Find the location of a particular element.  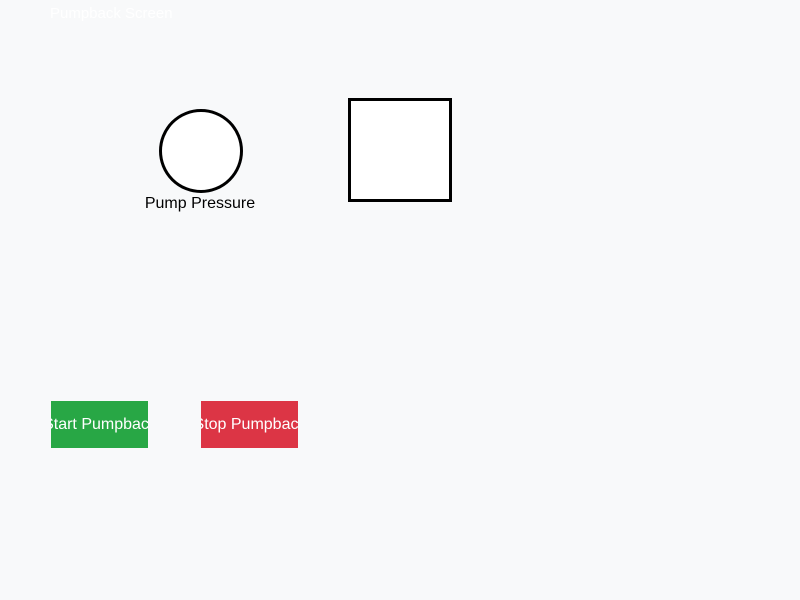

start-pumpback-button: Start Pumpback is located at coordinates (99, 424).